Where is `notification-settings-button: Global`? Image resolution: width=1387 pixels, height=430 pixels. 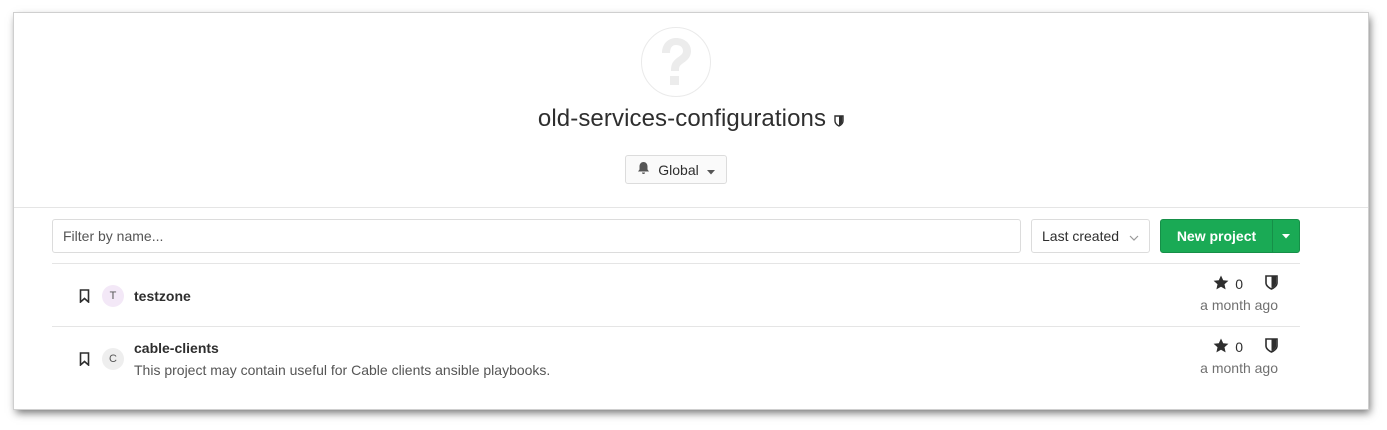 notification-settings-button: Global is located at coordinates (676, 169).